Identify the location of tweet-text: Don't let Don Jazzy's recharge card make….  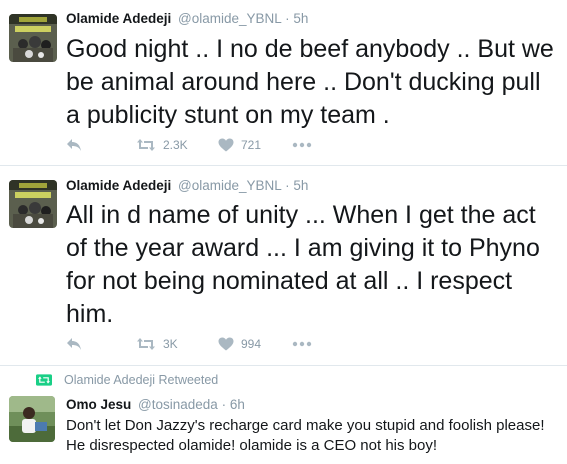
(305, 435).